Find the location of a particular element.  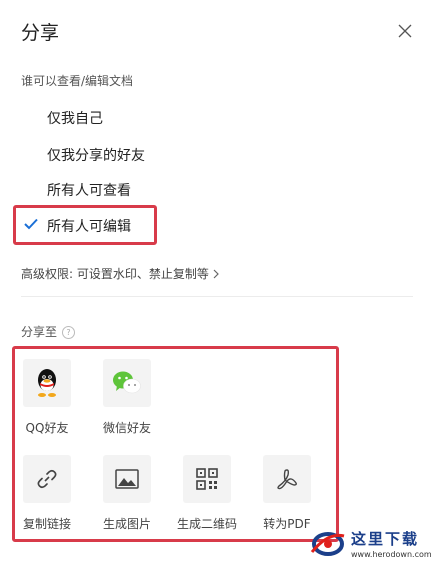

close-icon is located at coordinates (405, 31).